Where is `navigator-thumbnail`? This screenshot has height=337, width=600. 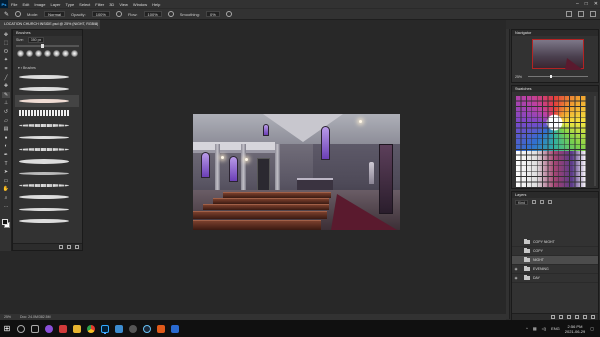
navigator-thumbnail is located at coordinates (558, 54).